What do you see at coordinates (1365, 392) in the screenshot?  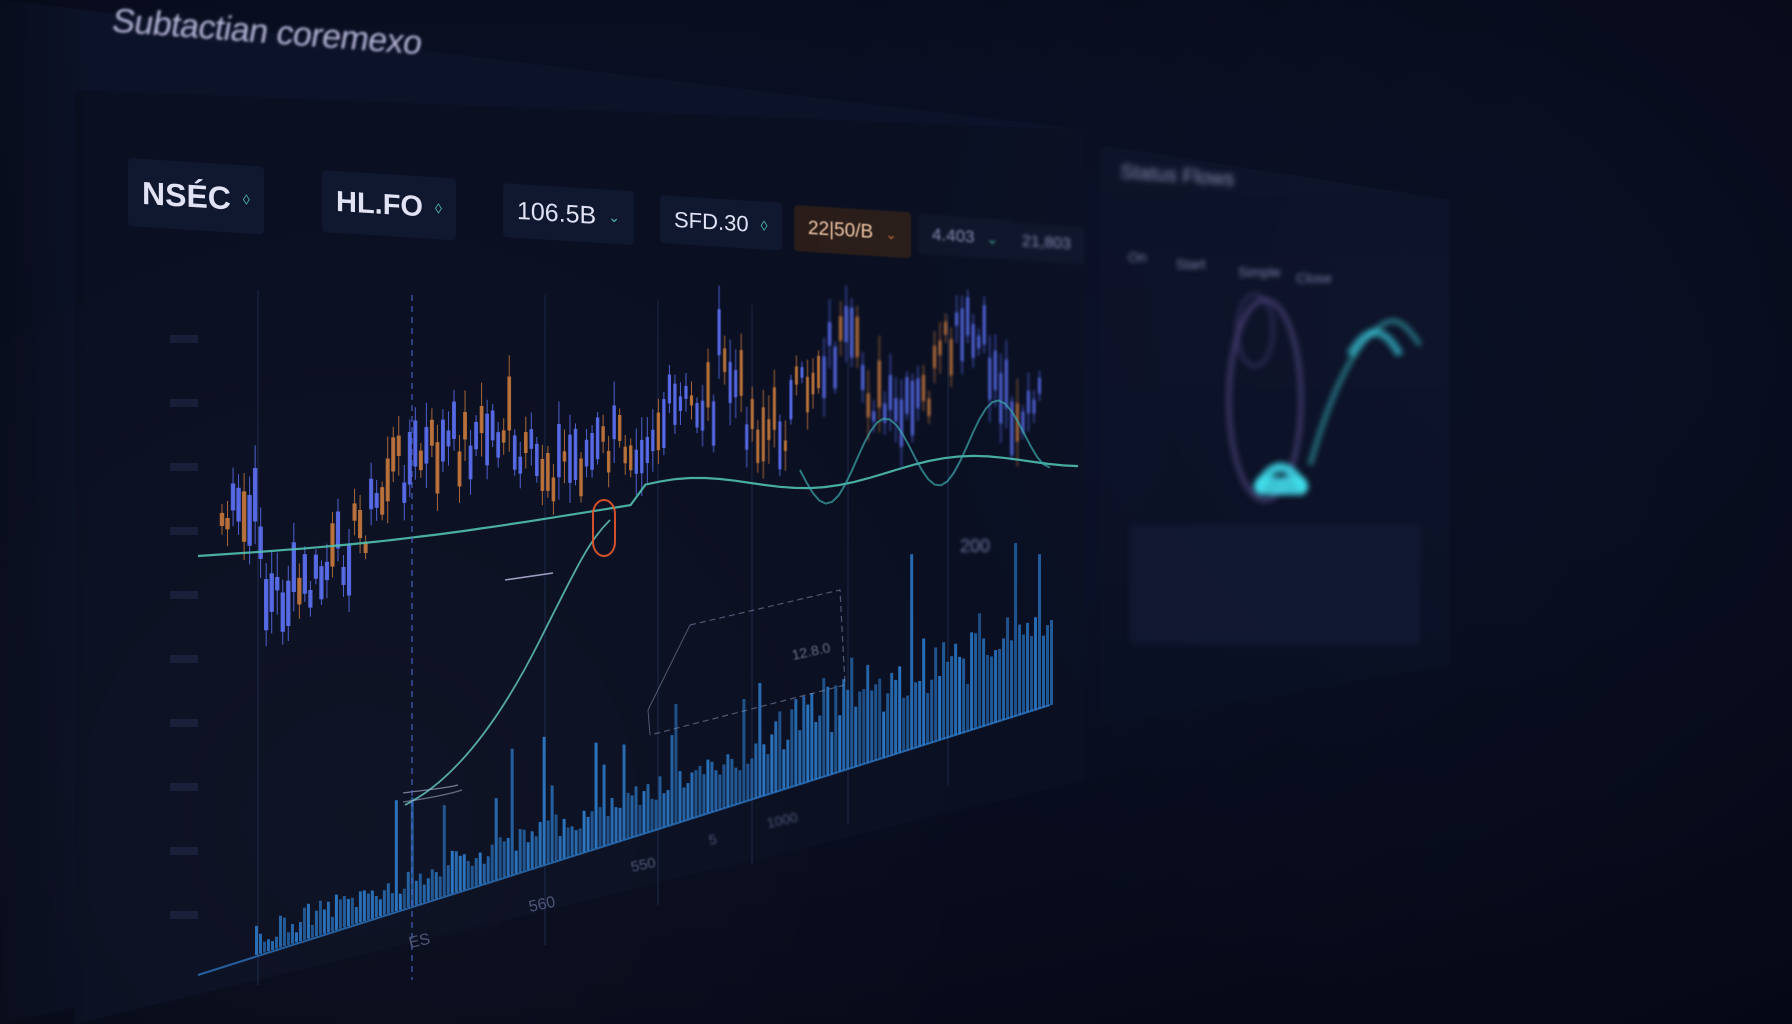 I see `wave-line` at bounding box center [1365, 392].